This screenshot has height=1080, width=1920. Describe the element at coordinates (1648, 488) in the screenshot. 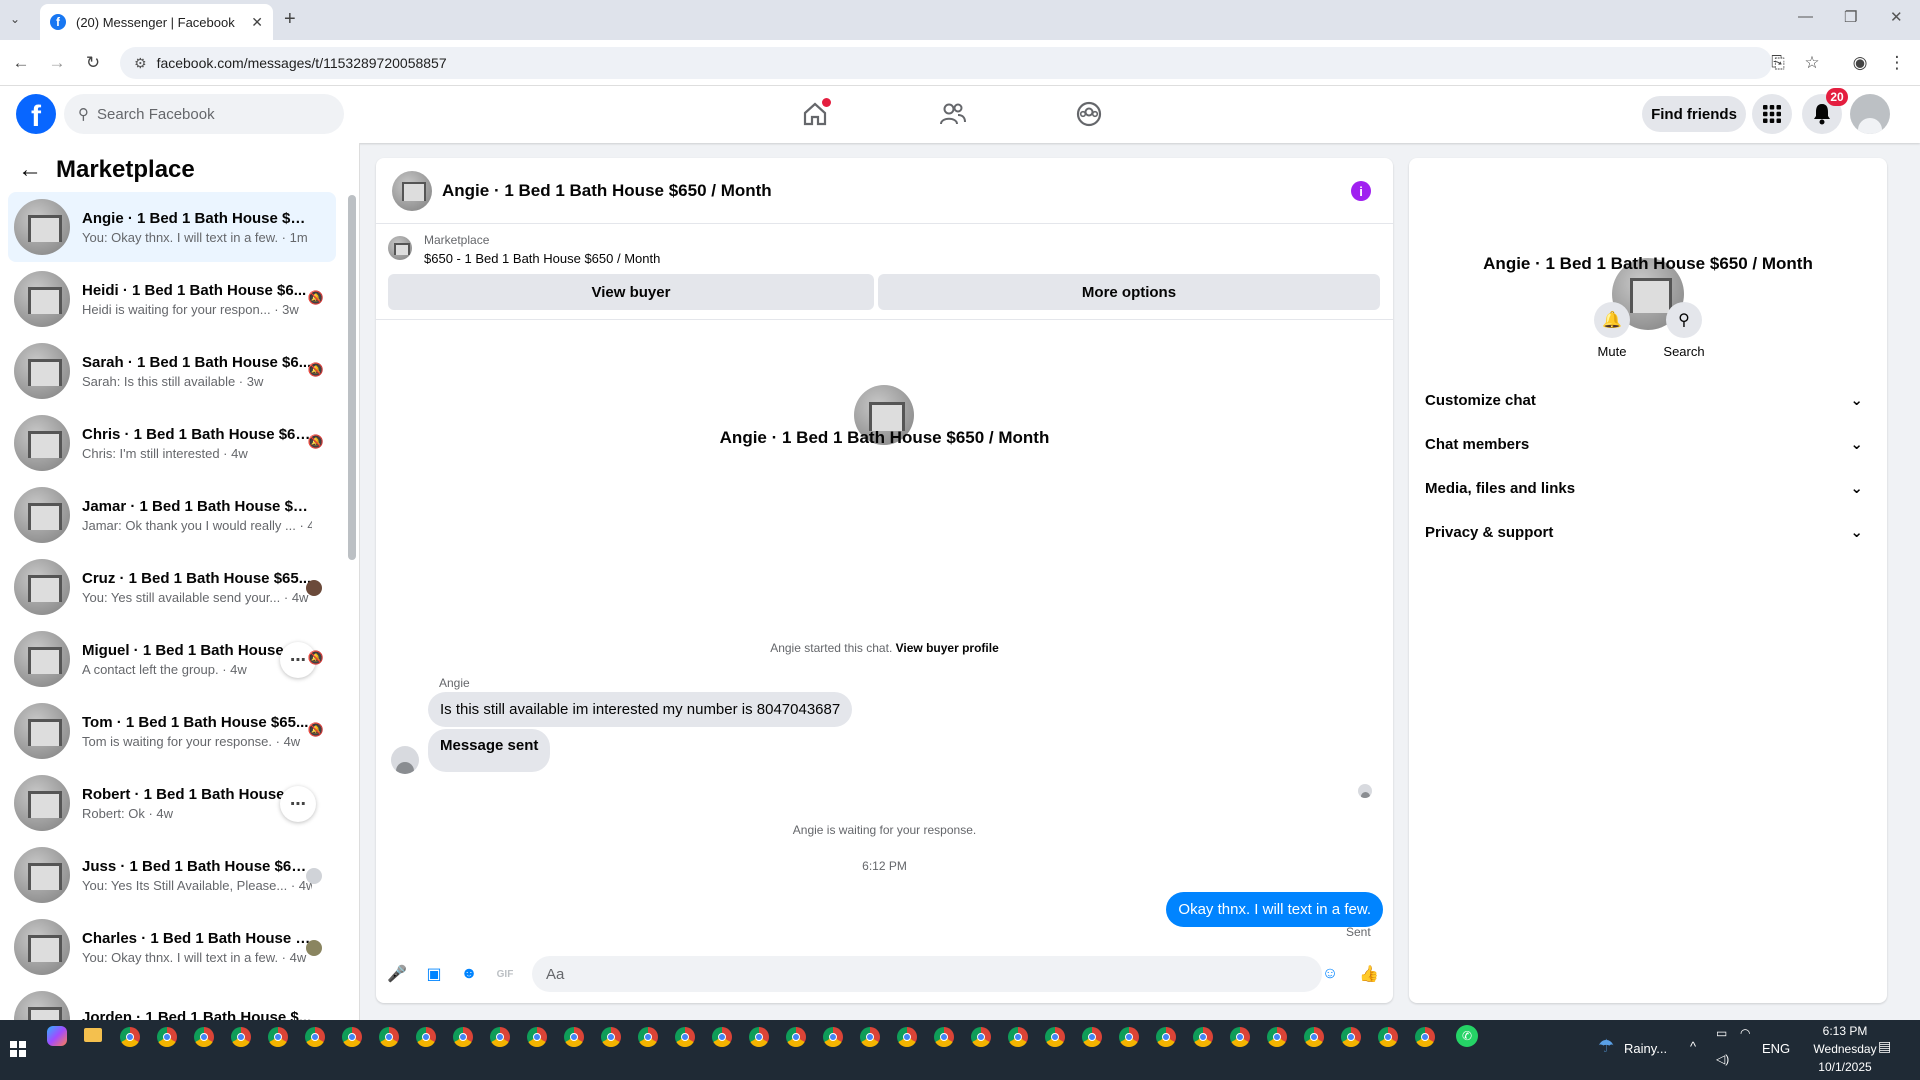

I see `media-files-links-section: Media, files and links ⌄` at that location.